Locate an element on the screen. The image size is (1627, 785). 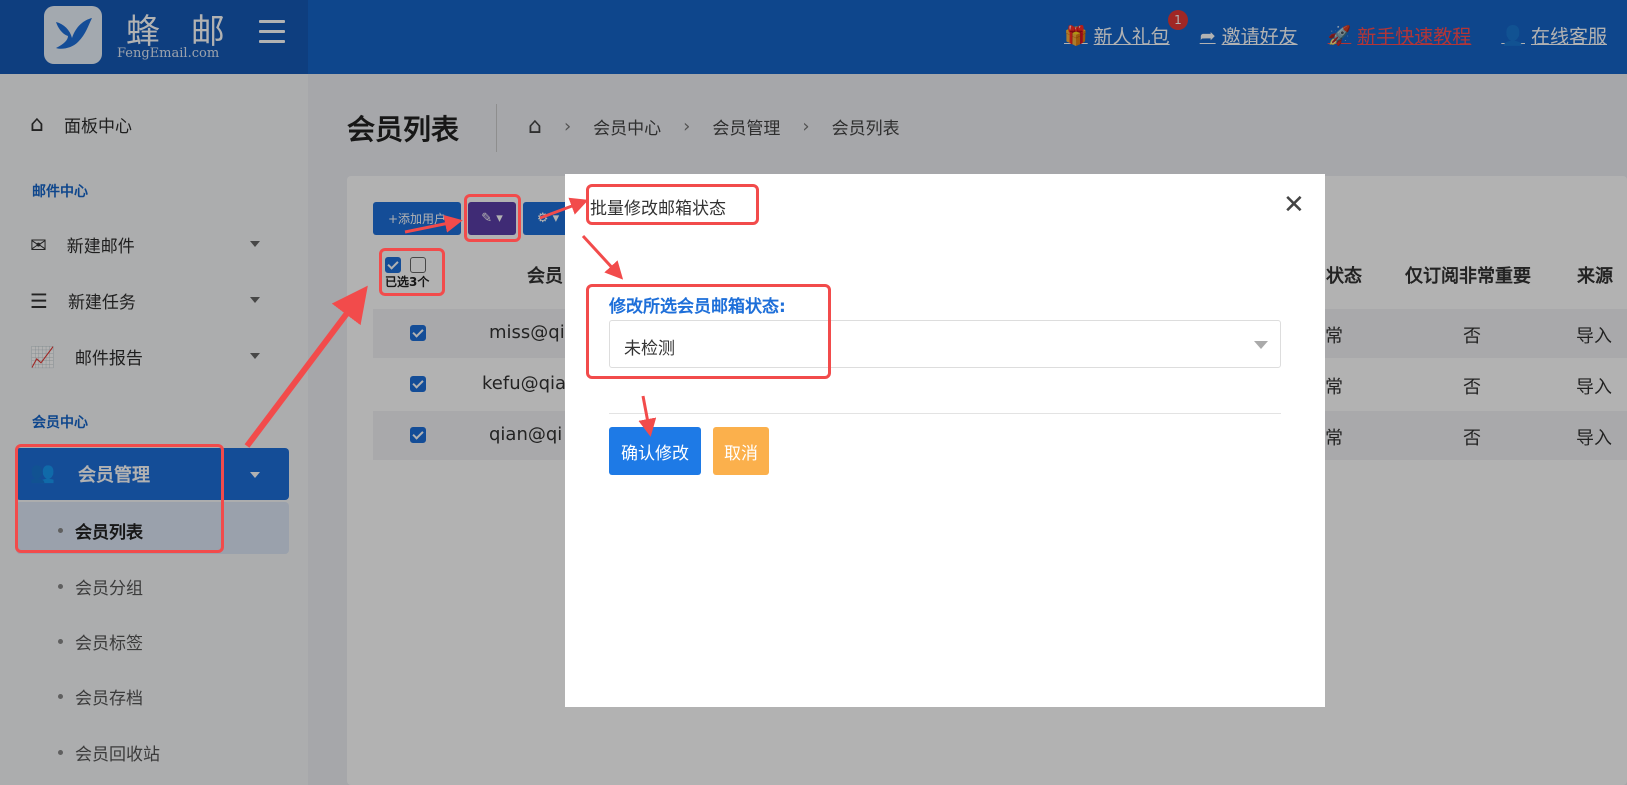
arrow-sidebar-to-select is located at coordinates (306, 366).